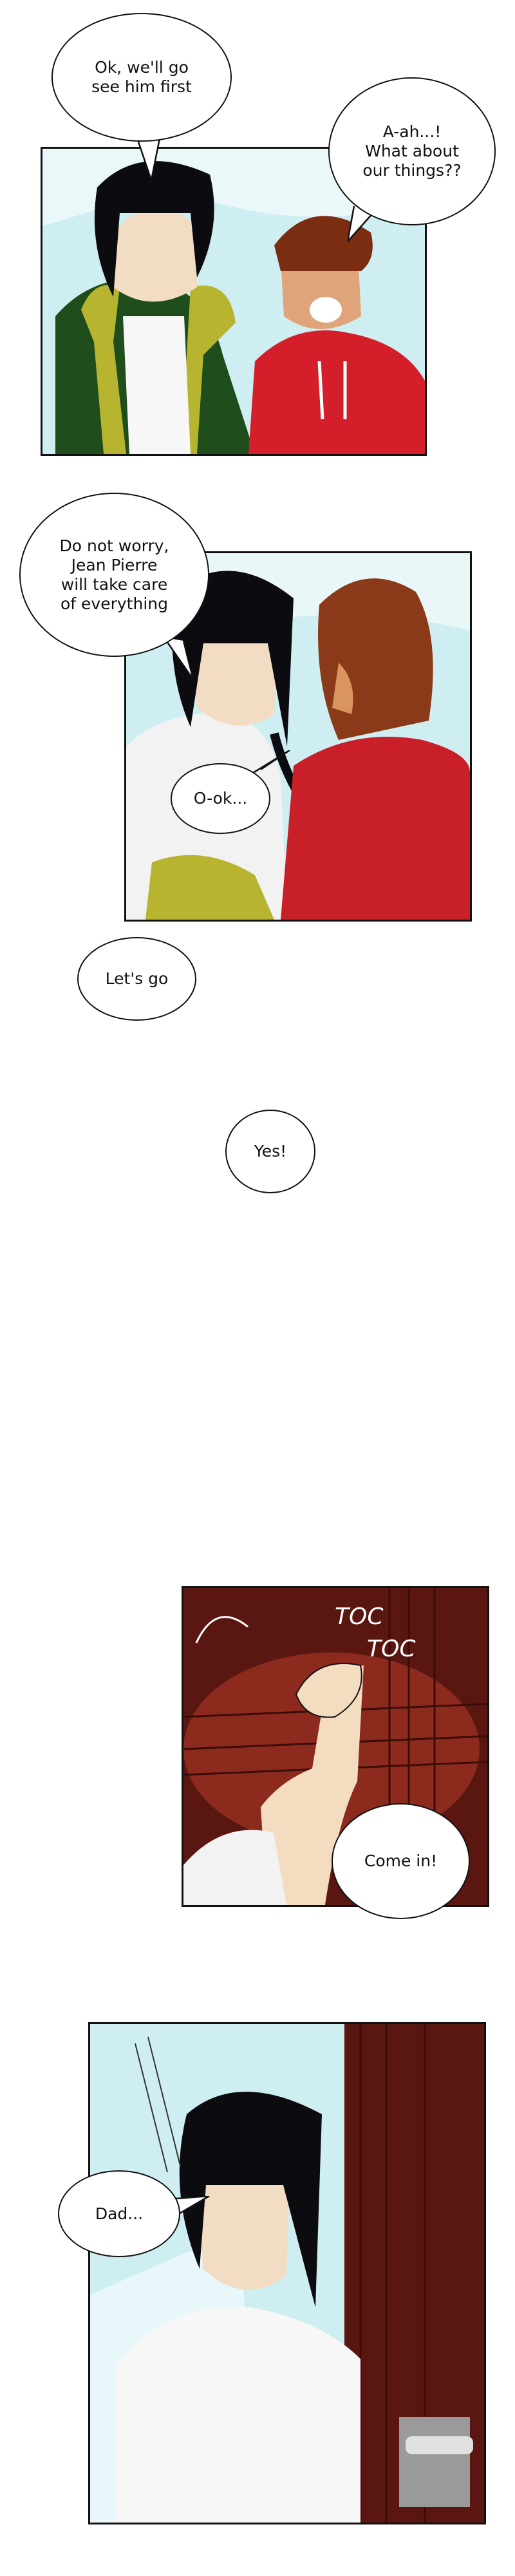 The image size is (515, 2576). What do you see at coordinates (440, 2445) in the screenshot?
I see `door-handle` at bounding box center [440, 2445].